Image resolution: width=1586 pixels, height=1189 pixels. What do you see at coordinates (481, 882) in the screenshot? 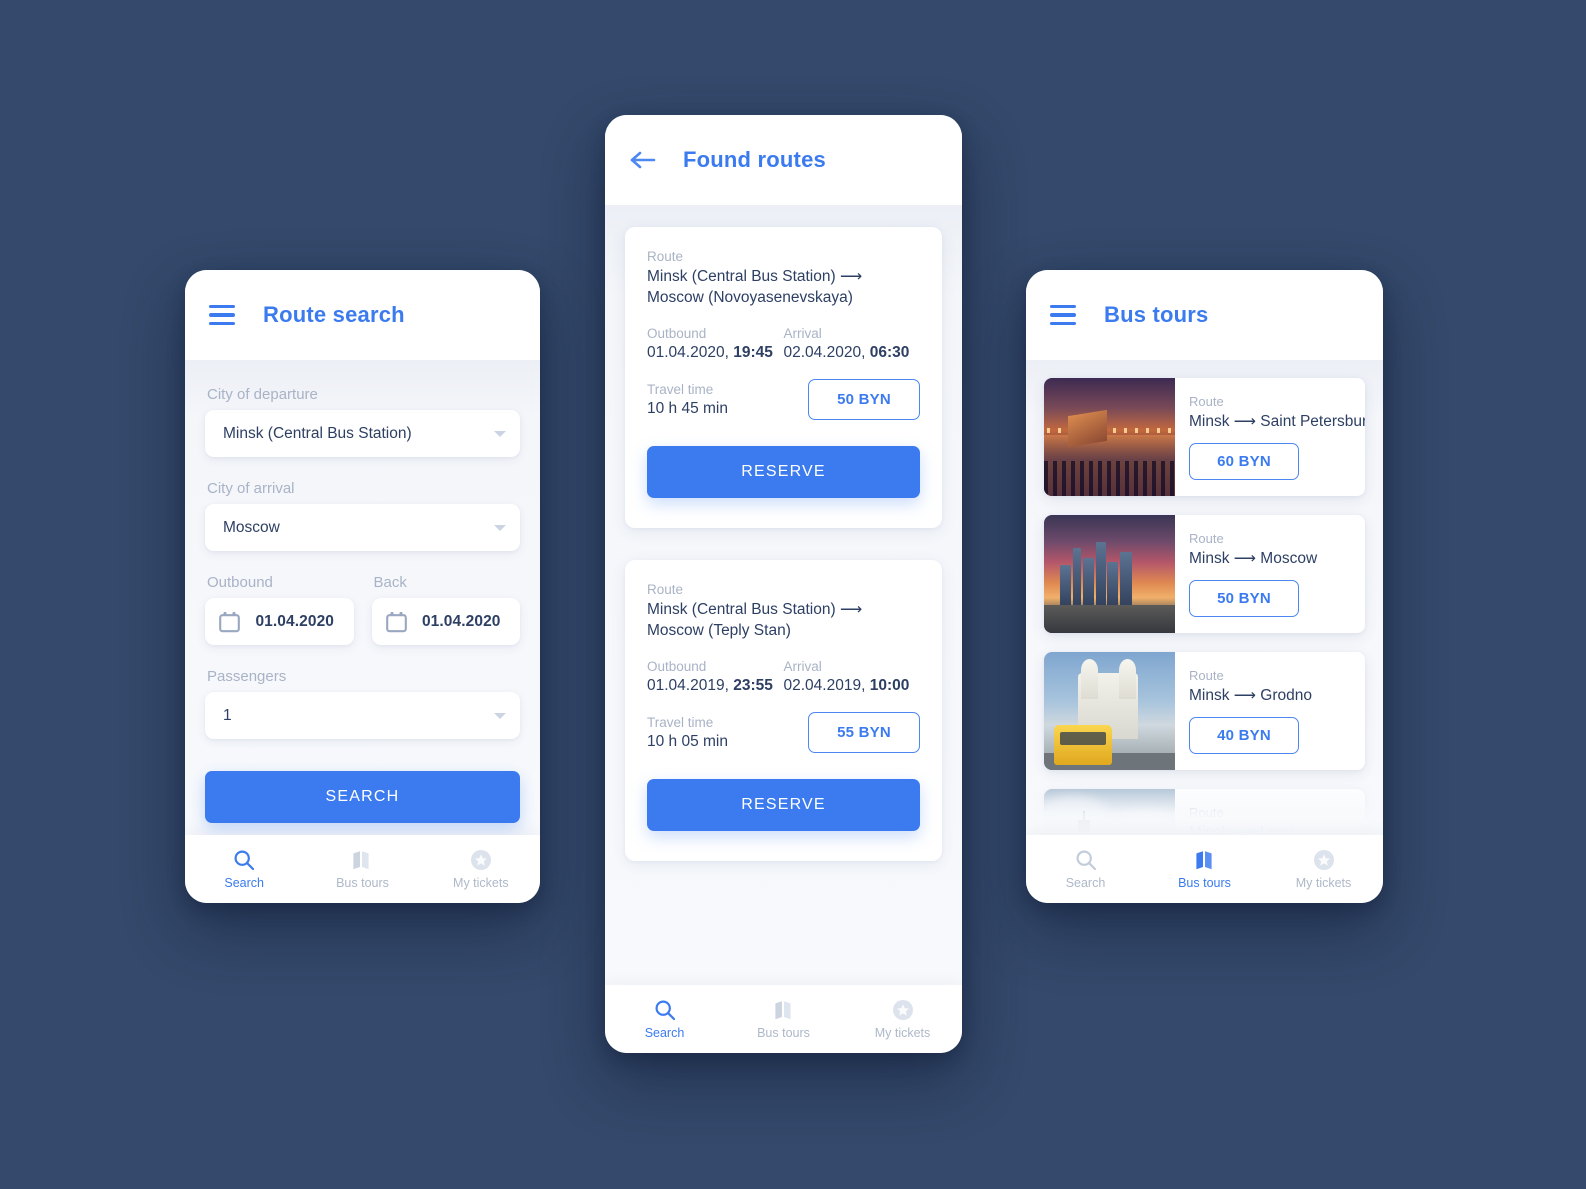
I see `nav-label-my-tickets: My tickets` at bounding box center [481, 882].